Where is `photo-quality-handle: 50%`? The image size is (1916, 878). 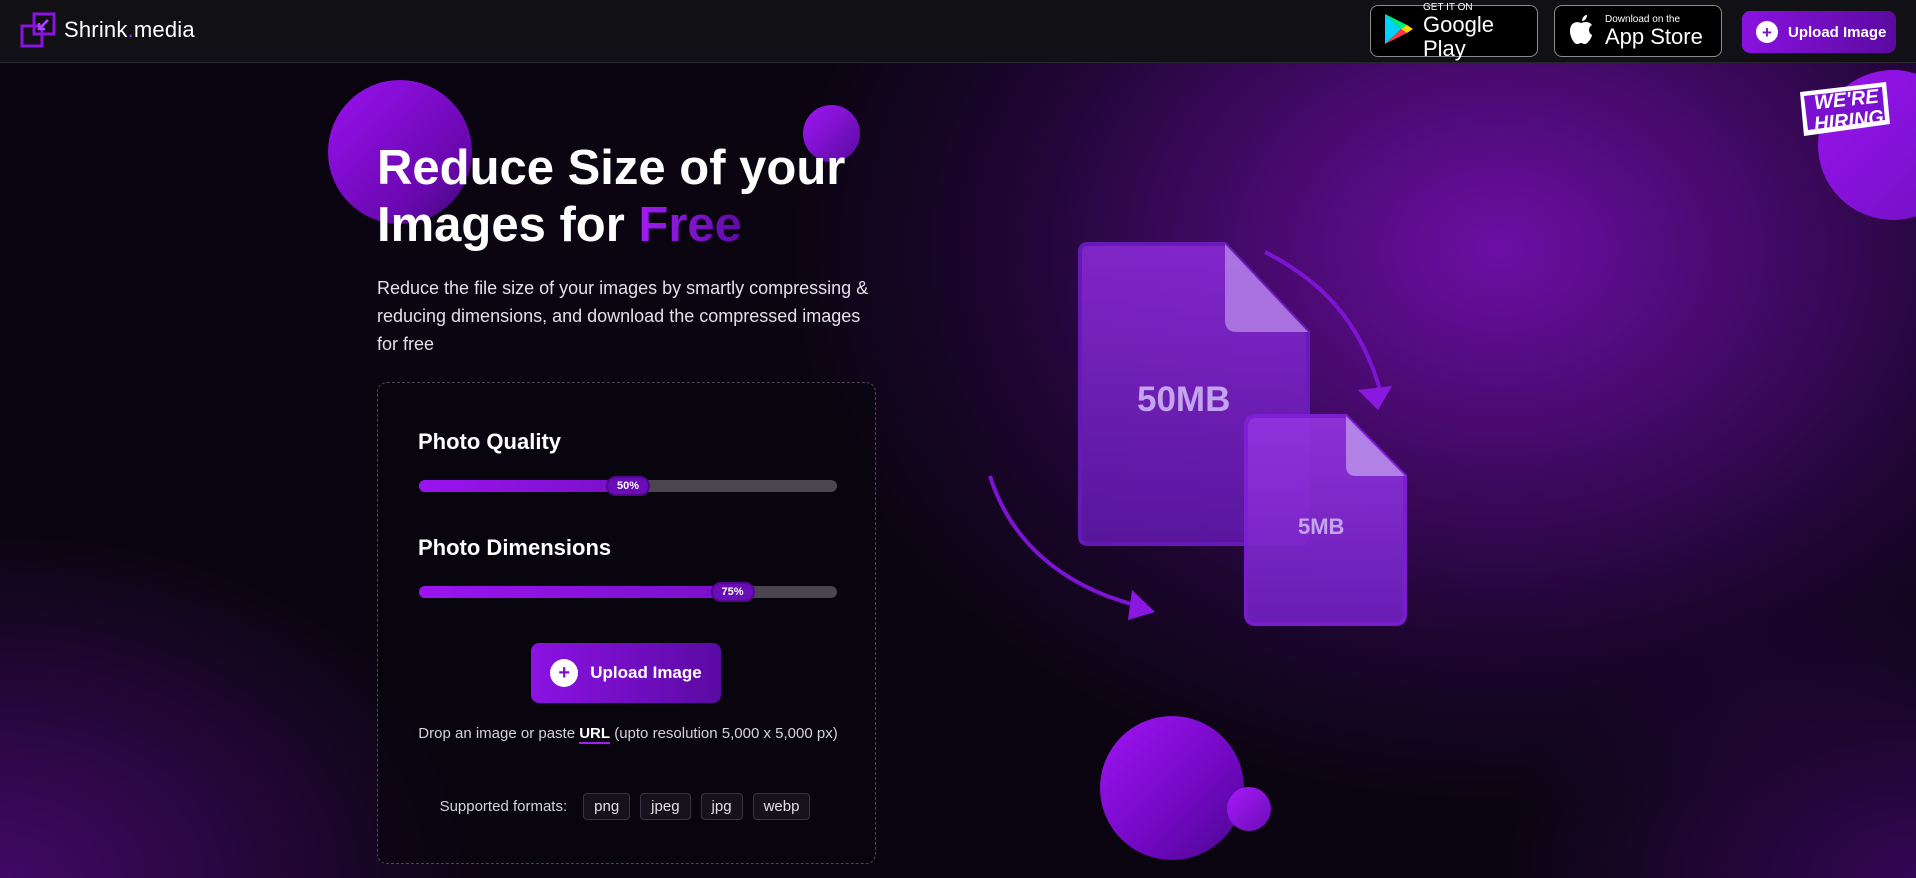 photo-quality-handle: 50% is located at coordinates (628, 486).